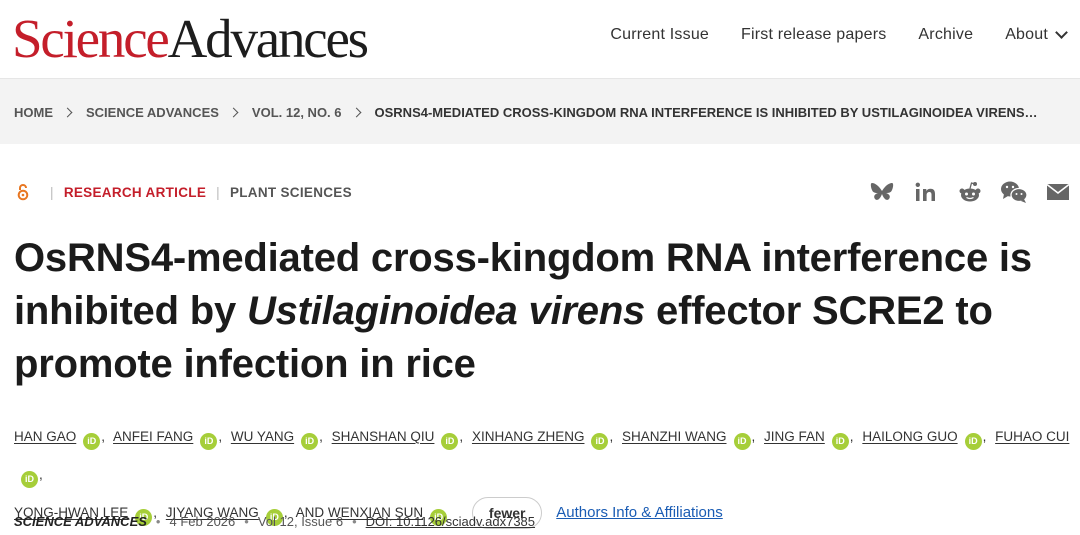  I want to click on wechat-icon, so click(1014, 192).